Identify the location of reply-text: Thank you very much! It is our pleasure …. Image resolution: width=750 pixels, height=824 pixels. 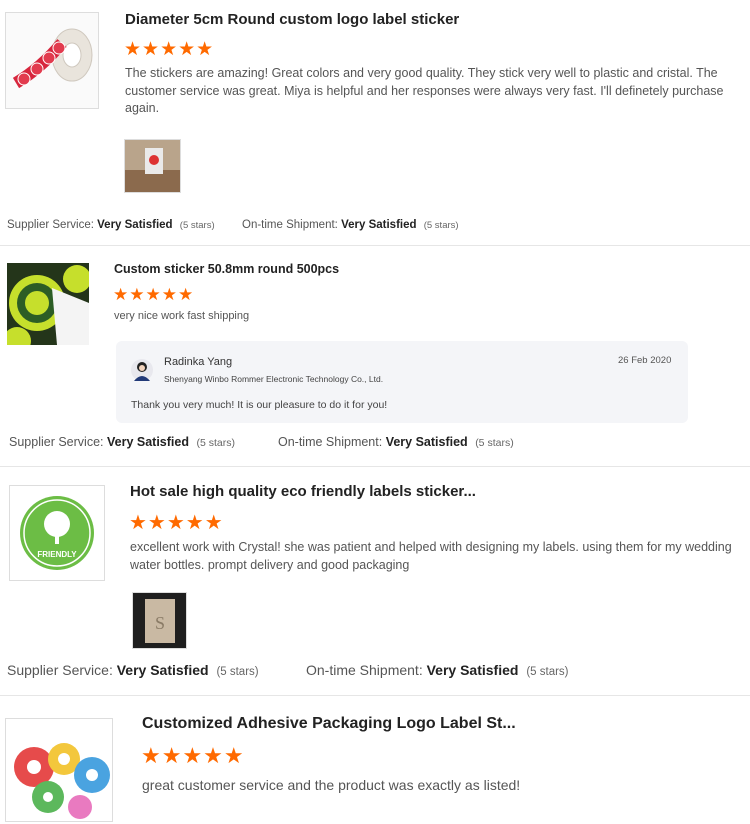
(259, 405).